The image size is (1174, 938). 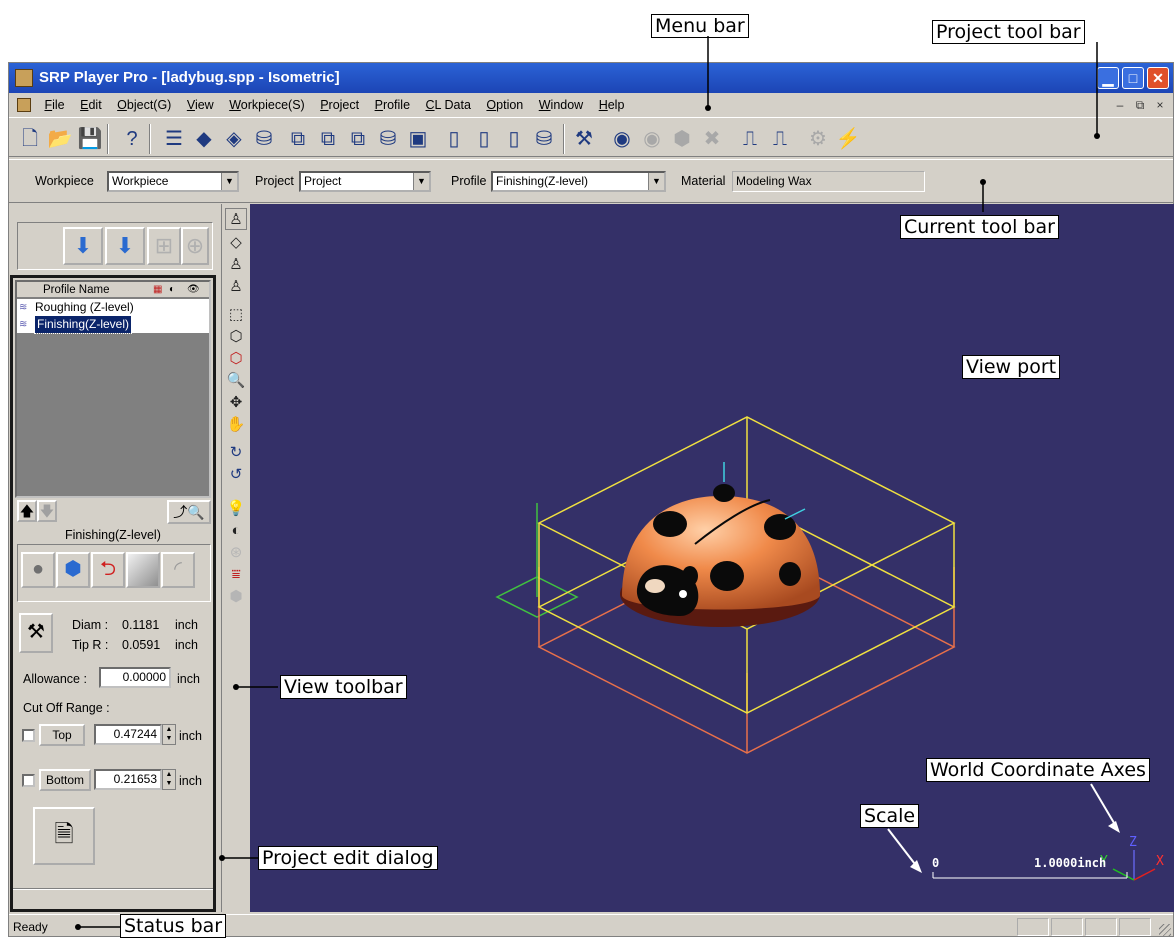 What do you see at coordinates (890, 816) in the screenshot?
I see `callout-scale: Scale` at bounding box center [890, 816].